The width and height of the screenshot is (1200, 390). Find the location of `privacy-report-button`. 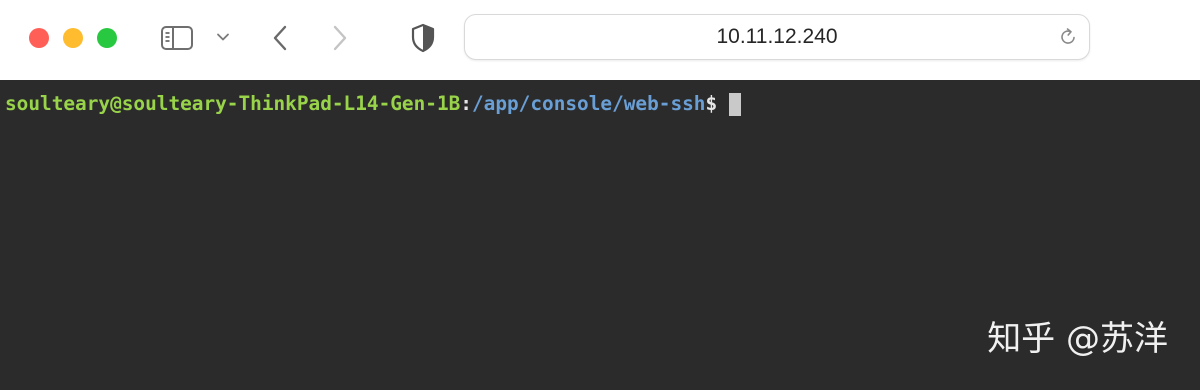

privacy-report-button is located at coordinates (423, 38).